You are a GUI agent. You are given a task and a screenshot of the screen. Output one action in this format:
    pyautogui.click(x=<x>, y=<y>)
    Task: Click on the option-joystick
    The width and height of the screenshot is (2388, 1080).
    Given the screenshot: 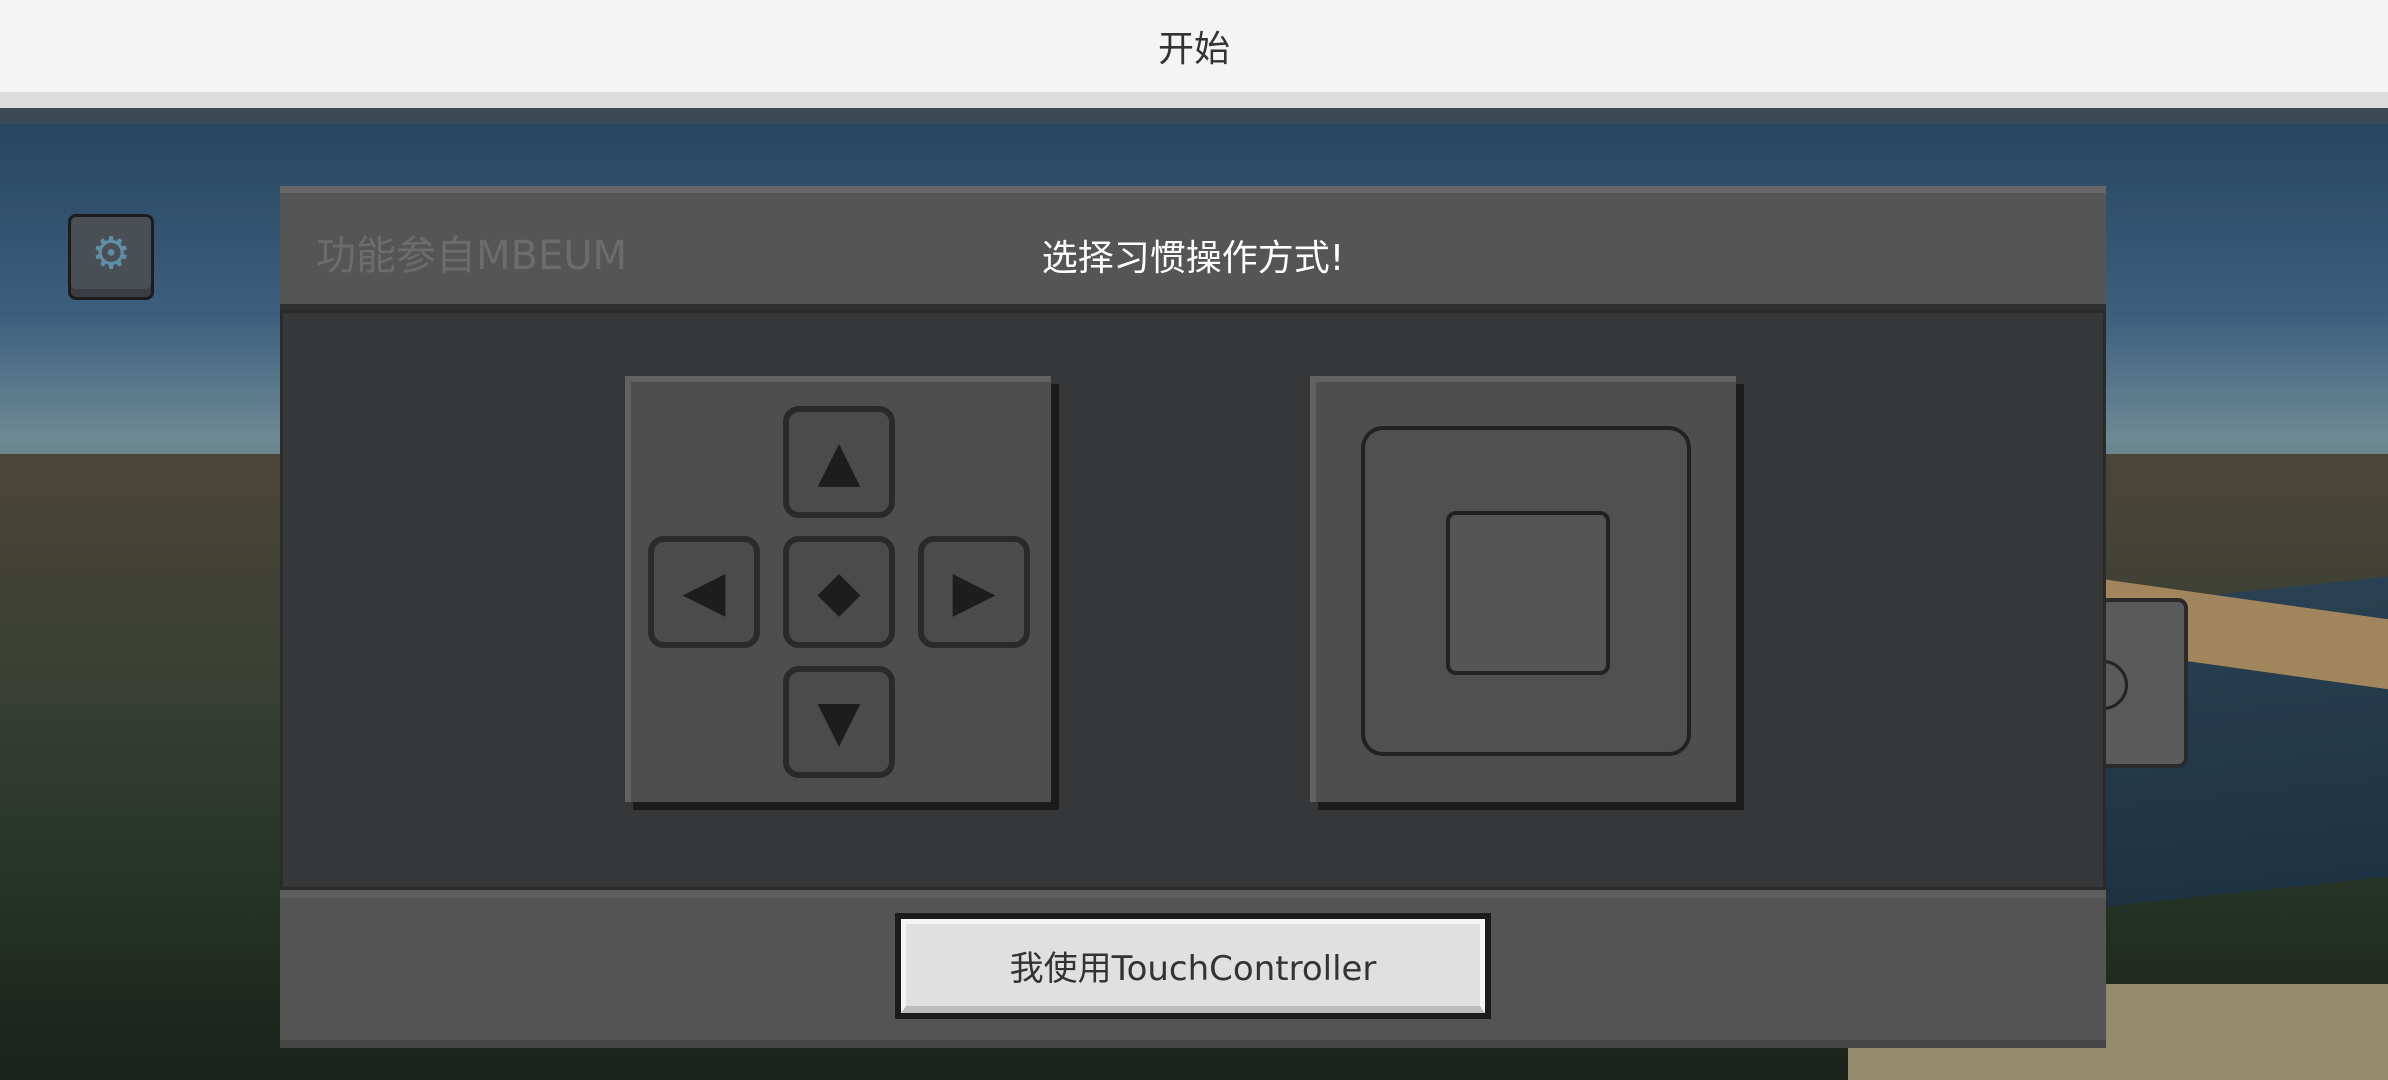 What is the action you would take?
    pyautogui.click(x=1523, y=589)
    